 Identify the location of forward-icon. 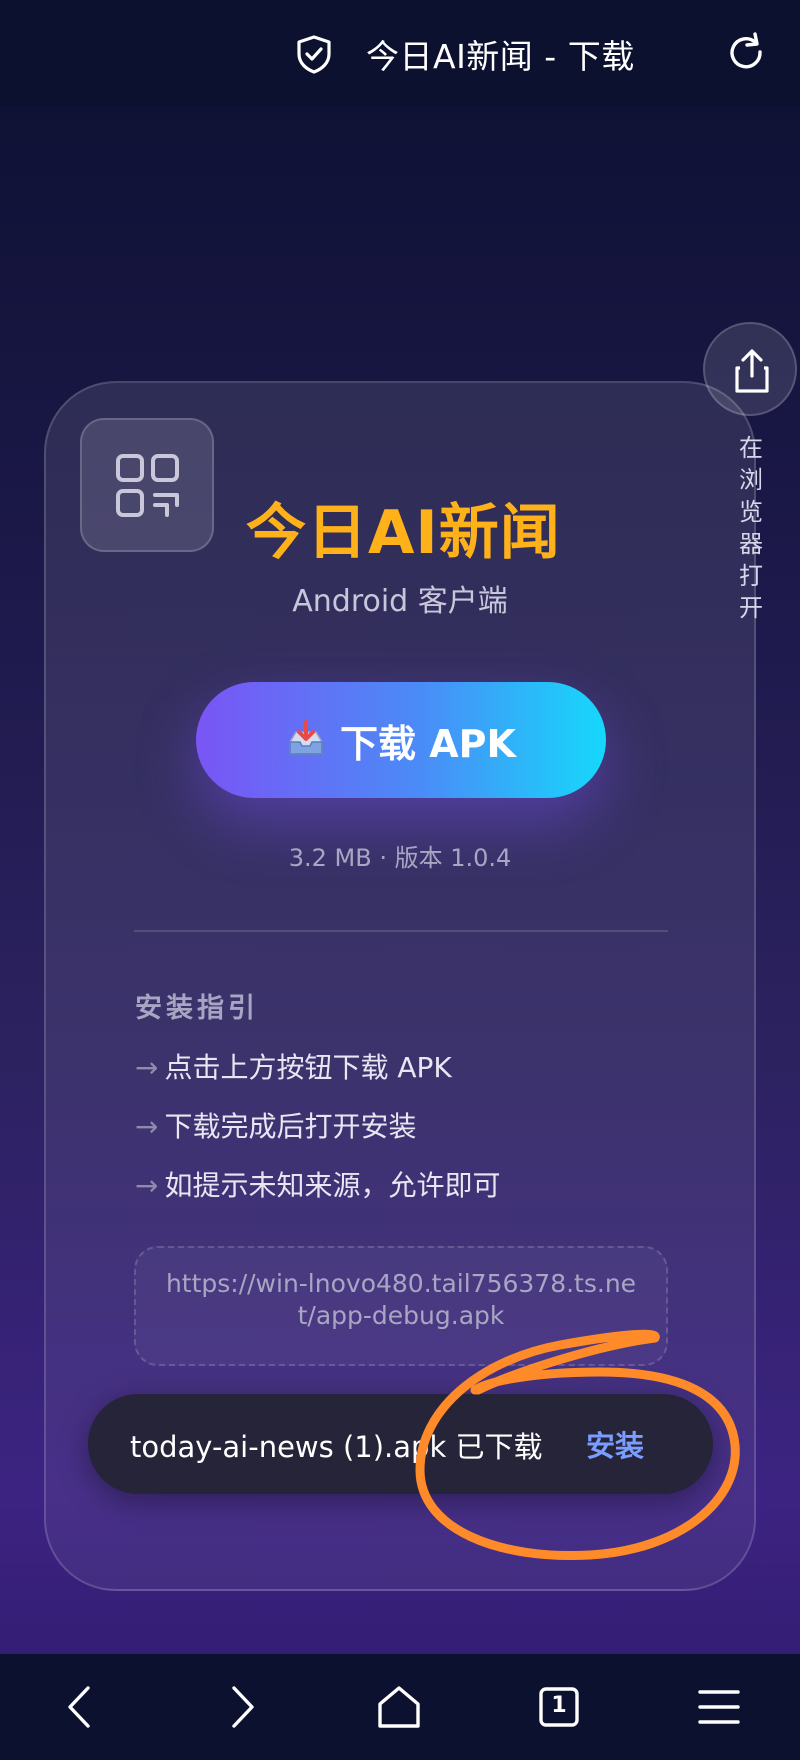
(241, 1707).